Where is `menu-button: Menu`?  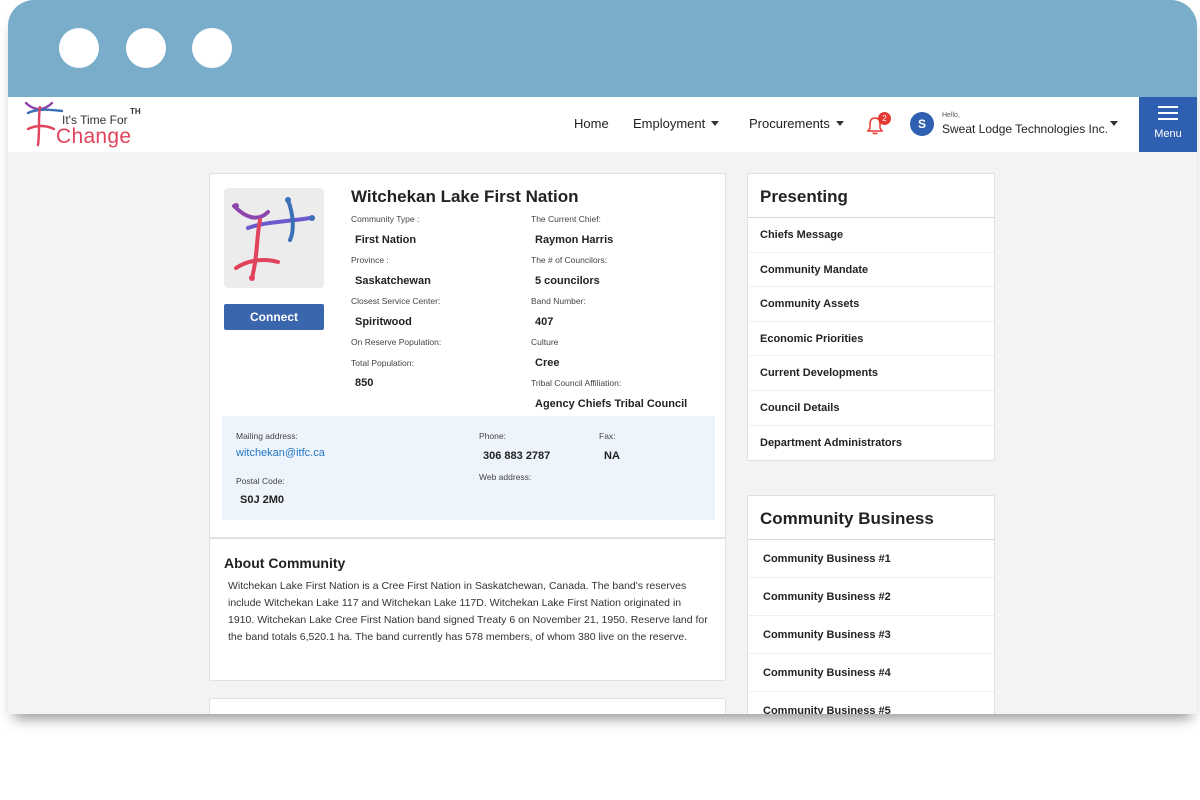 menu-button: Menu is located at coordinates (1168, 124).